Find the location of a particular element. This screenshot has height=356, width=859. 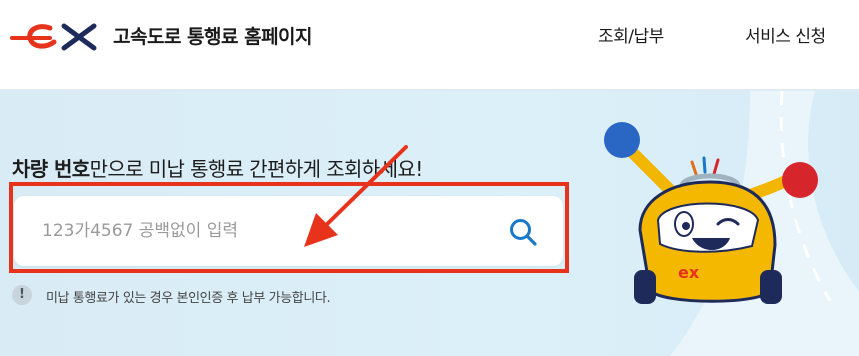

plate-search-box is located at coordinates (288, 231).